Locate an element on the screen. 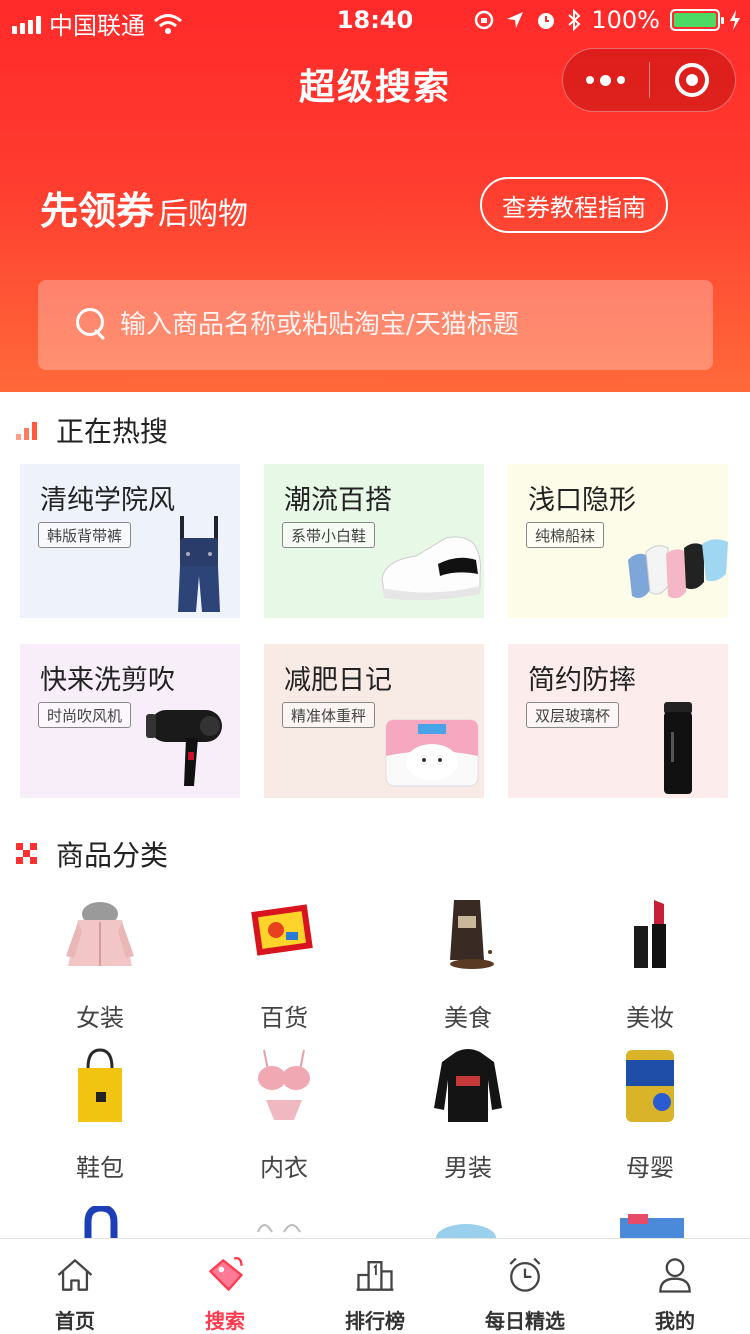  alarm-icon is located at coordinates (546, 21).